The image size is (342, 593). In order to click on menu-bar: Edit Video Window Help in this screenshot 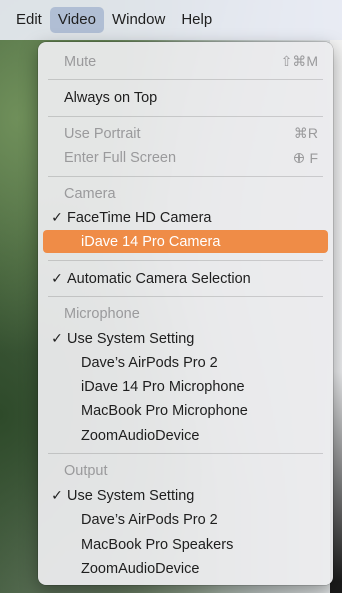, I will do `click(171, 20)`.